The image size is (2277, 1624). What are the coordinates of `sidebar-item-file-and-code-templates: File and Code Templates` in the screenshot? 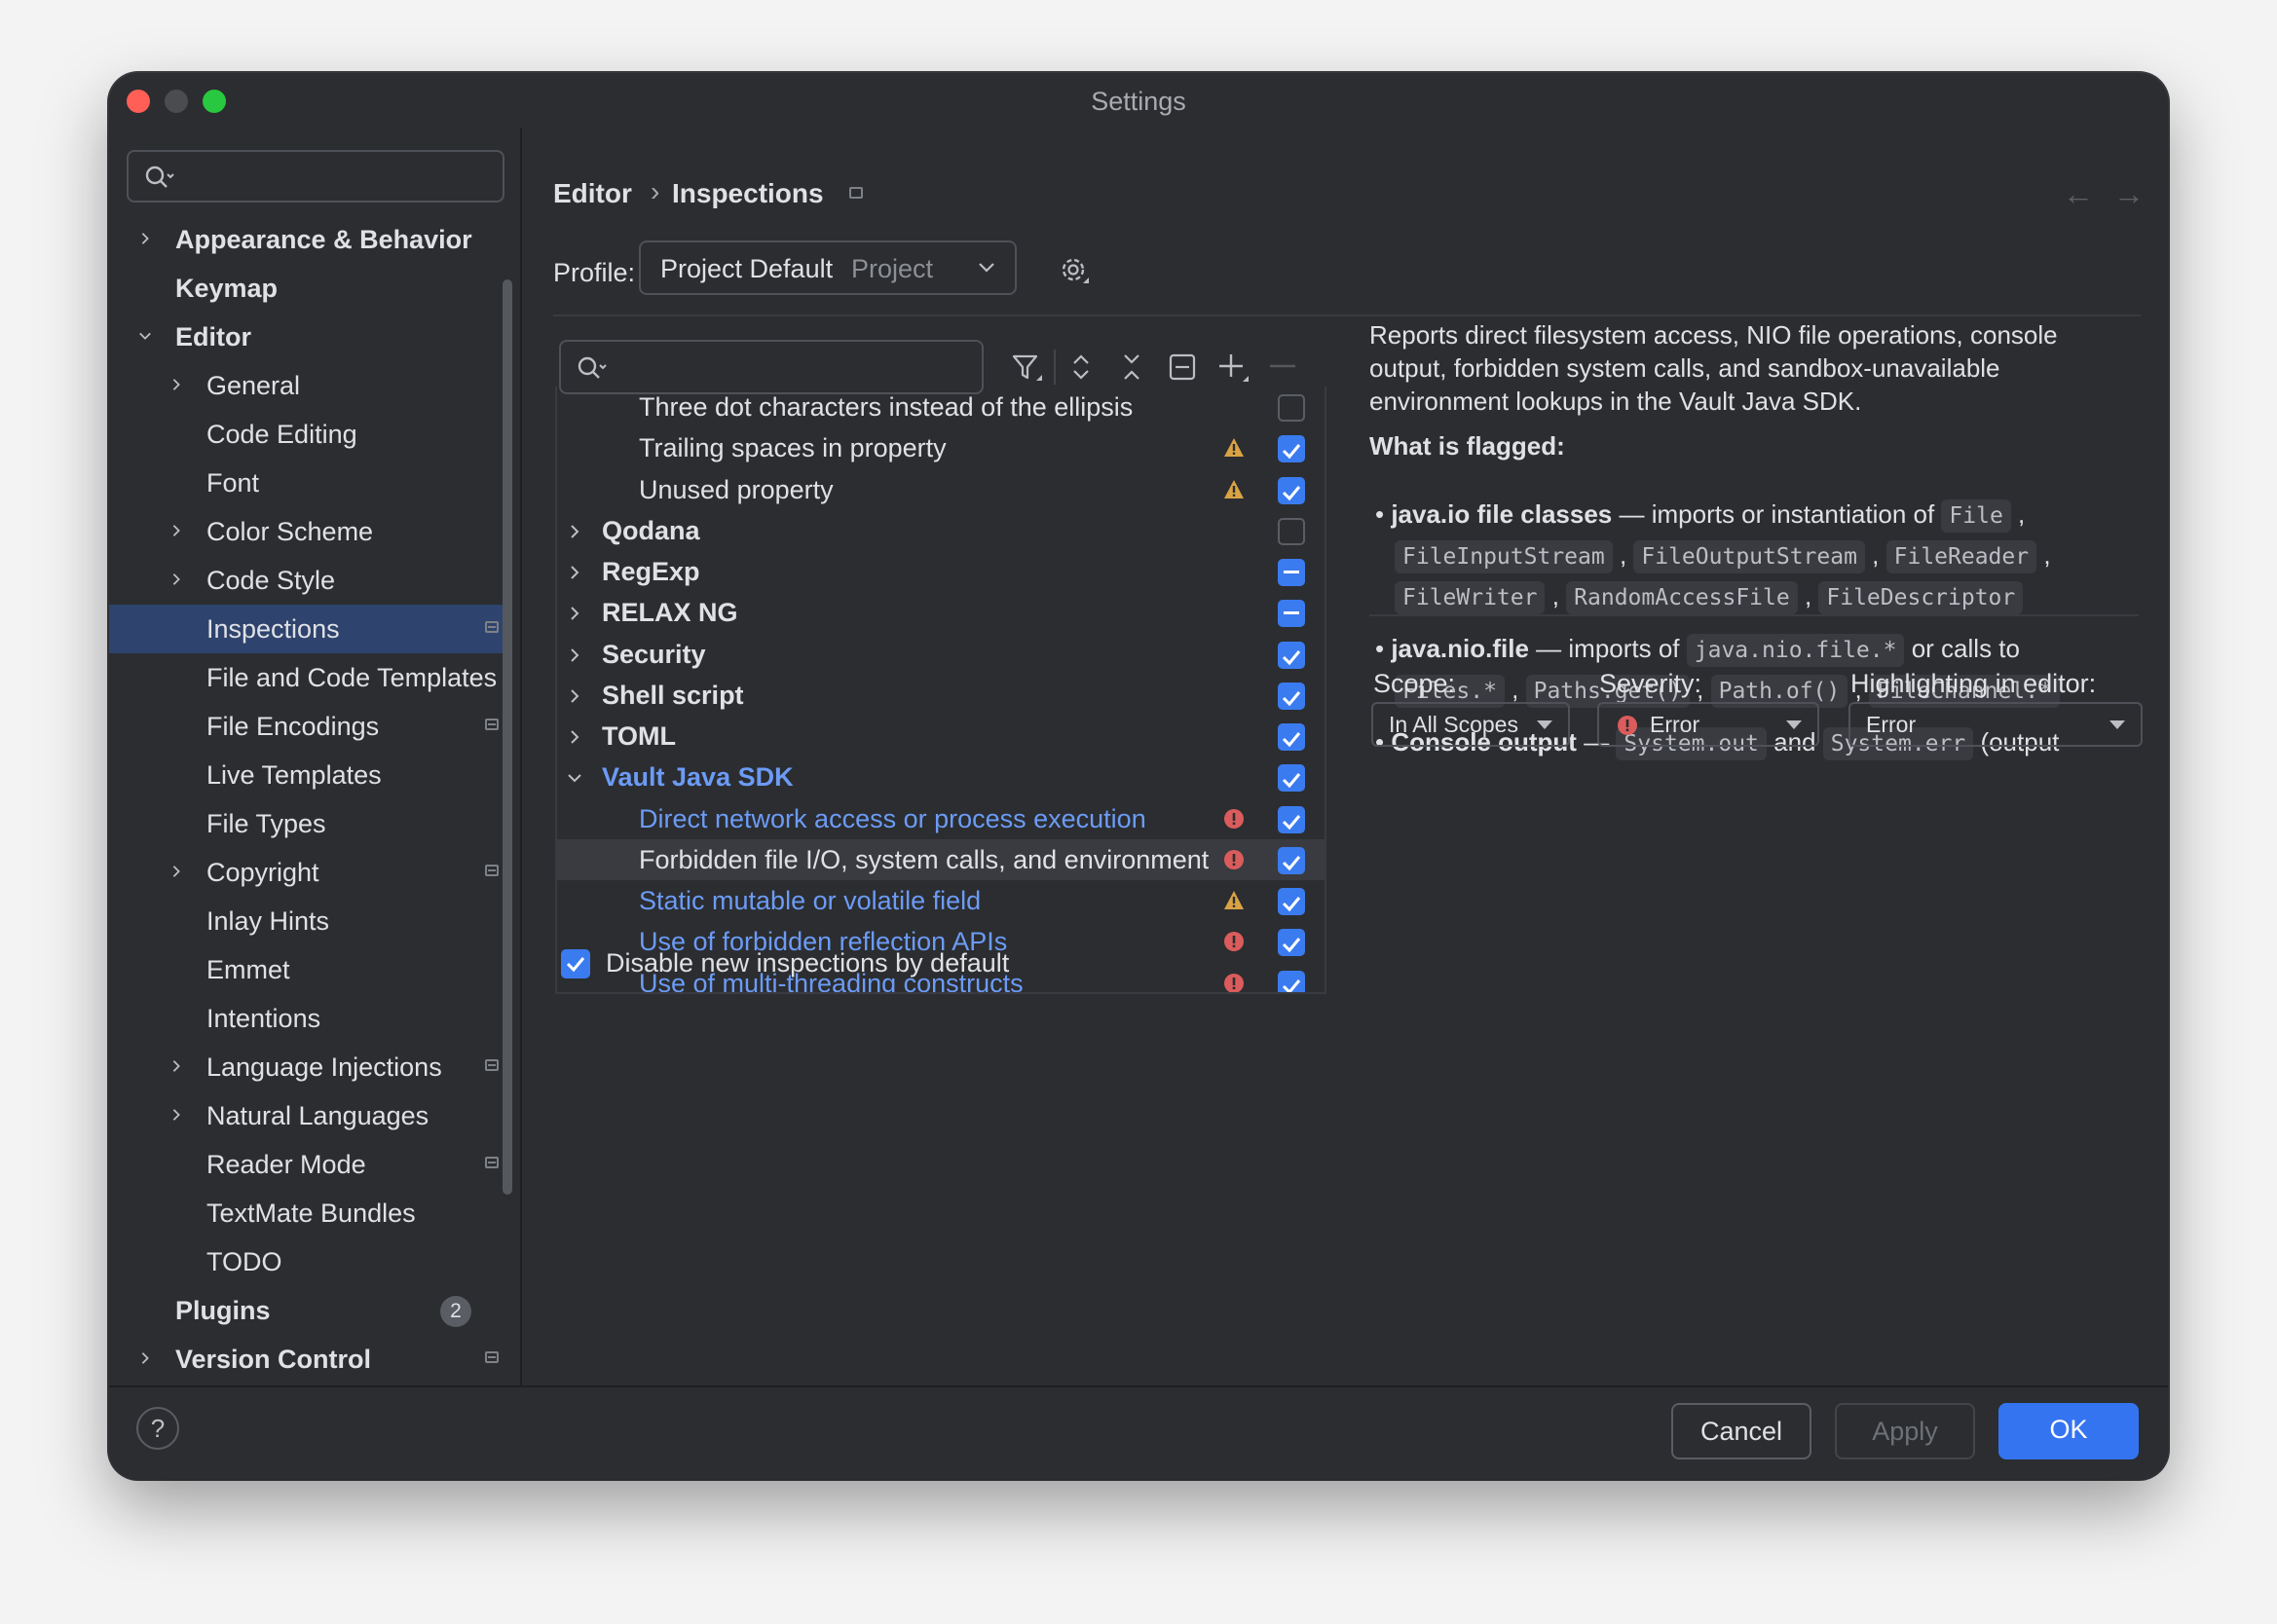 It's located at (307, 677).